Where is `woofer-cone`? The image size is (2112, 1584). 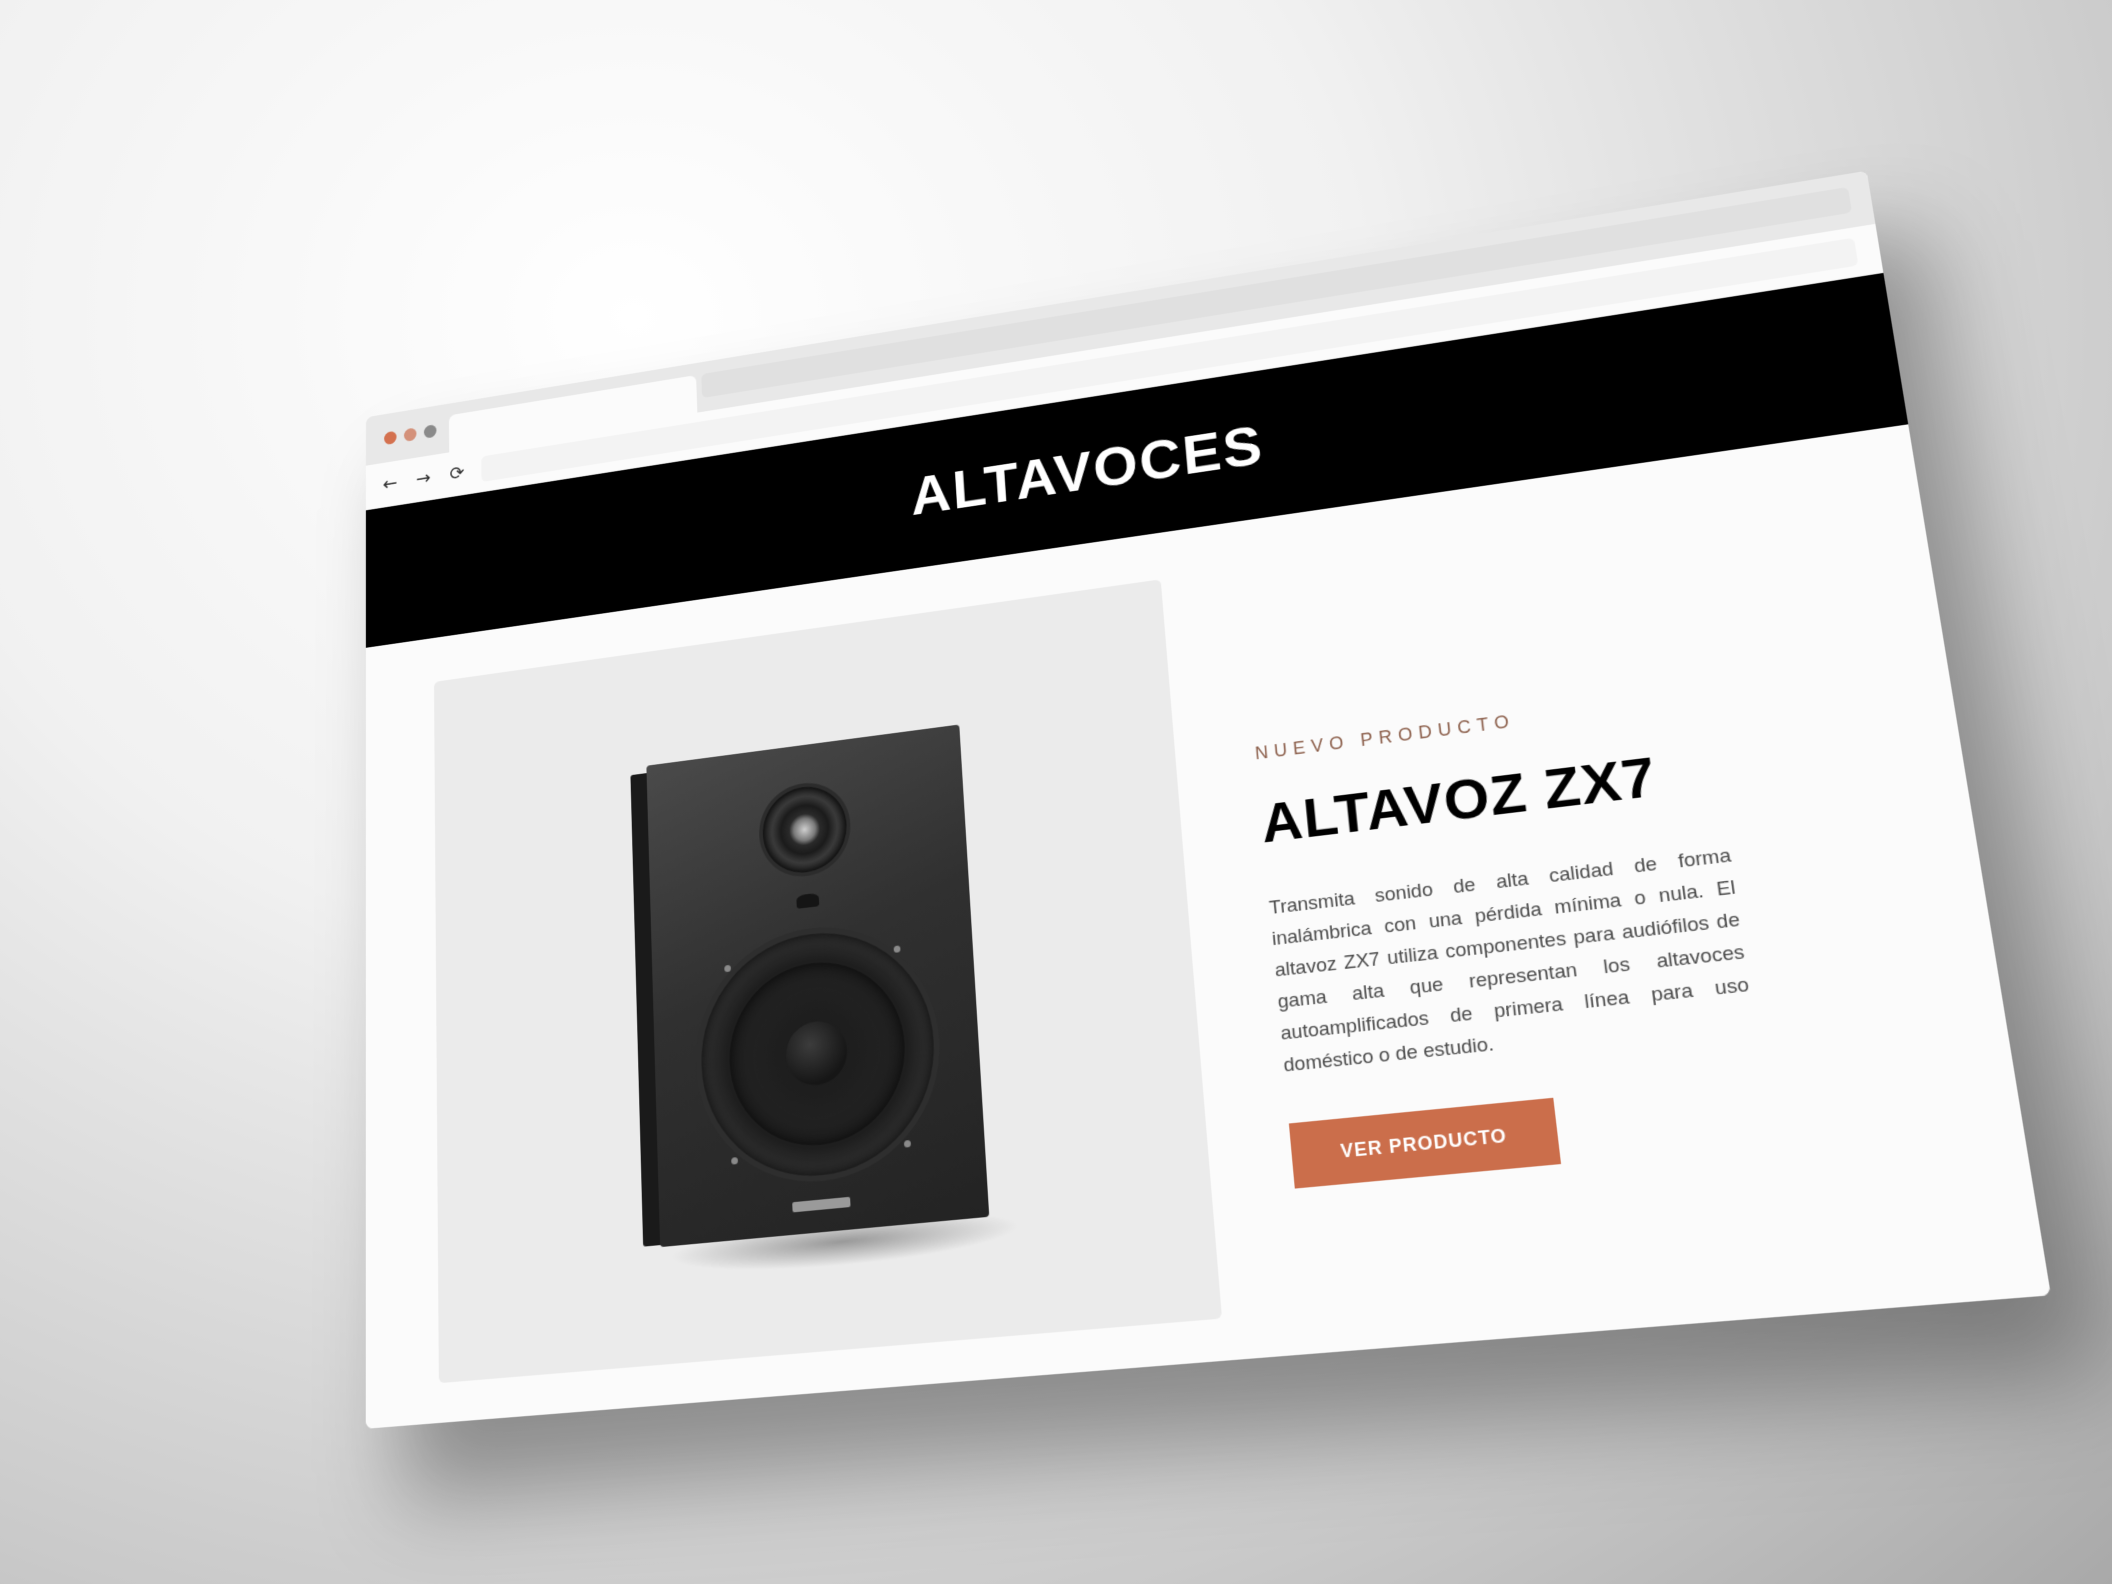 woofer-cone is located at coordinates (818, 1053).